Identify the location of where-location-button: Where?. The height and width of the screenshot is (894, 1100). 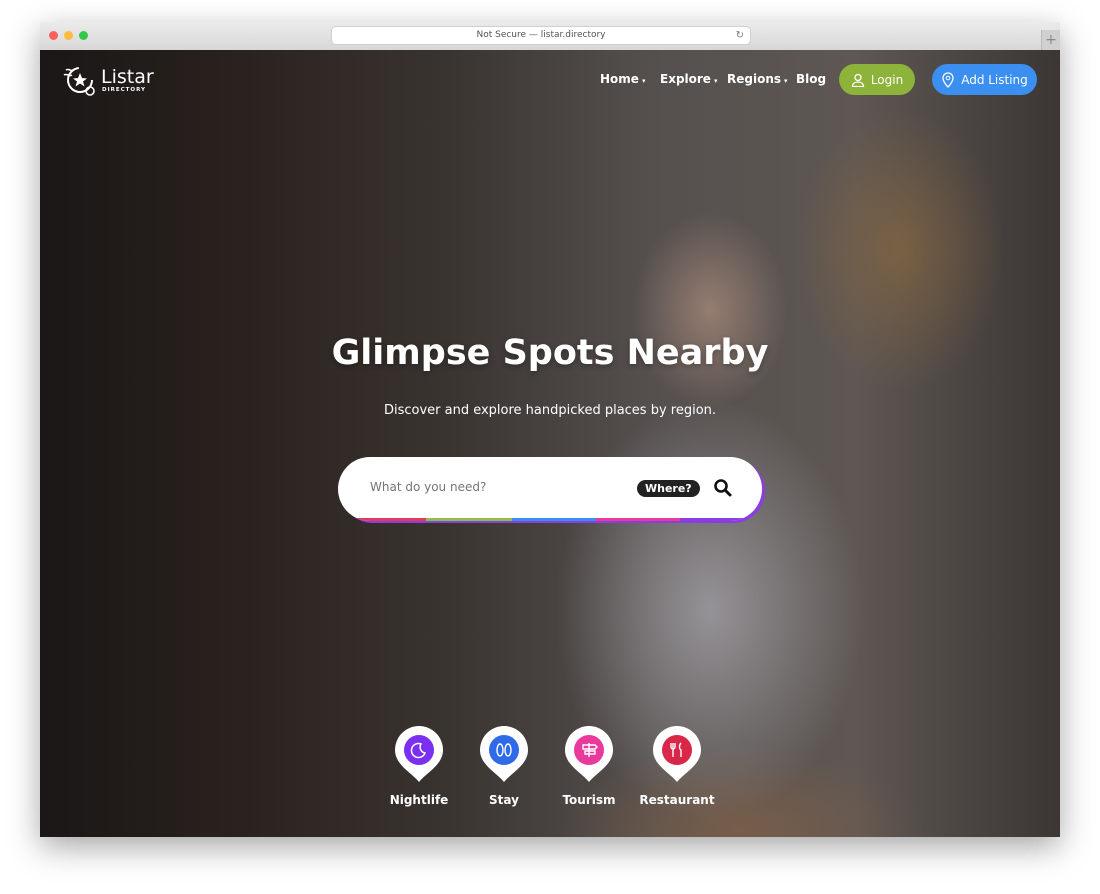
(668, 488).